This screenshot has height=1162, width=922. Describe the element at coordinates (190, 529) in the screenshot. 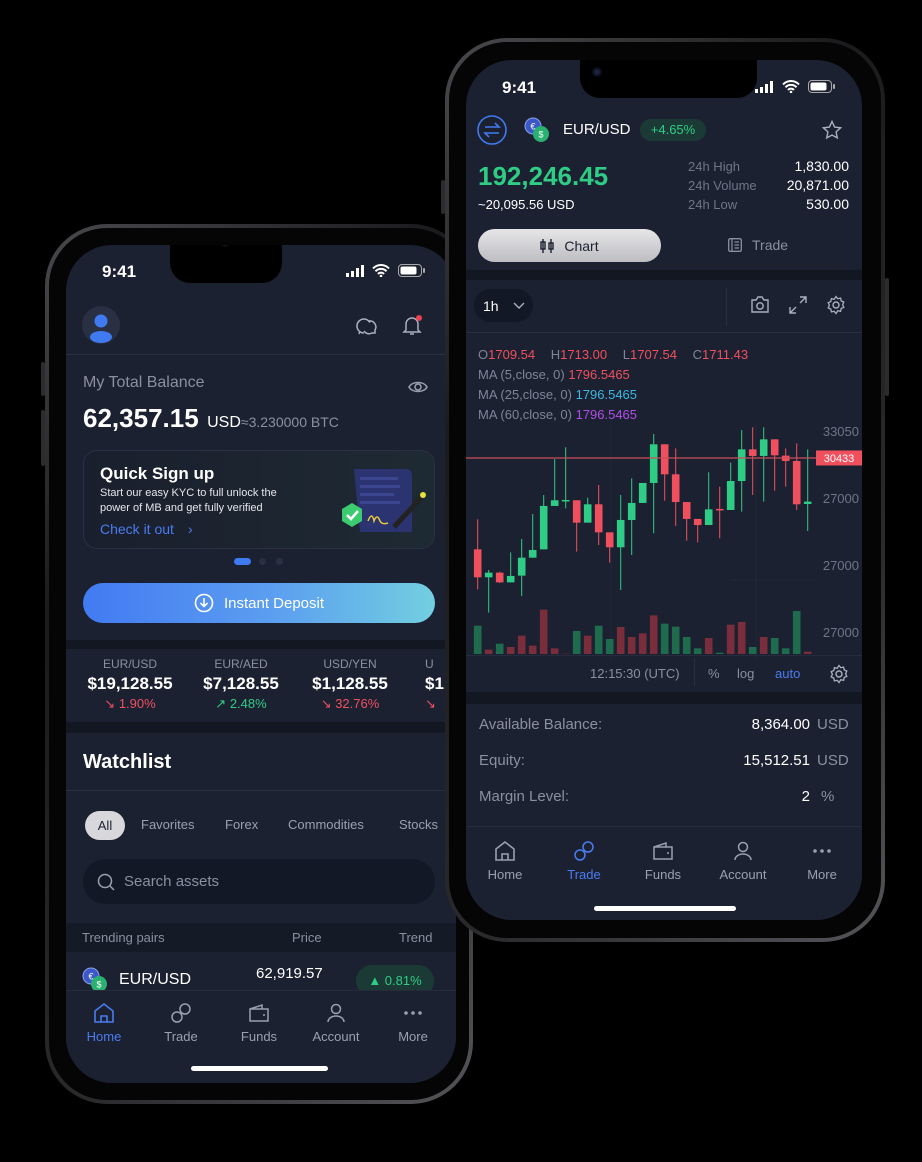

I see `chevron-right-icon: ›` at that location.